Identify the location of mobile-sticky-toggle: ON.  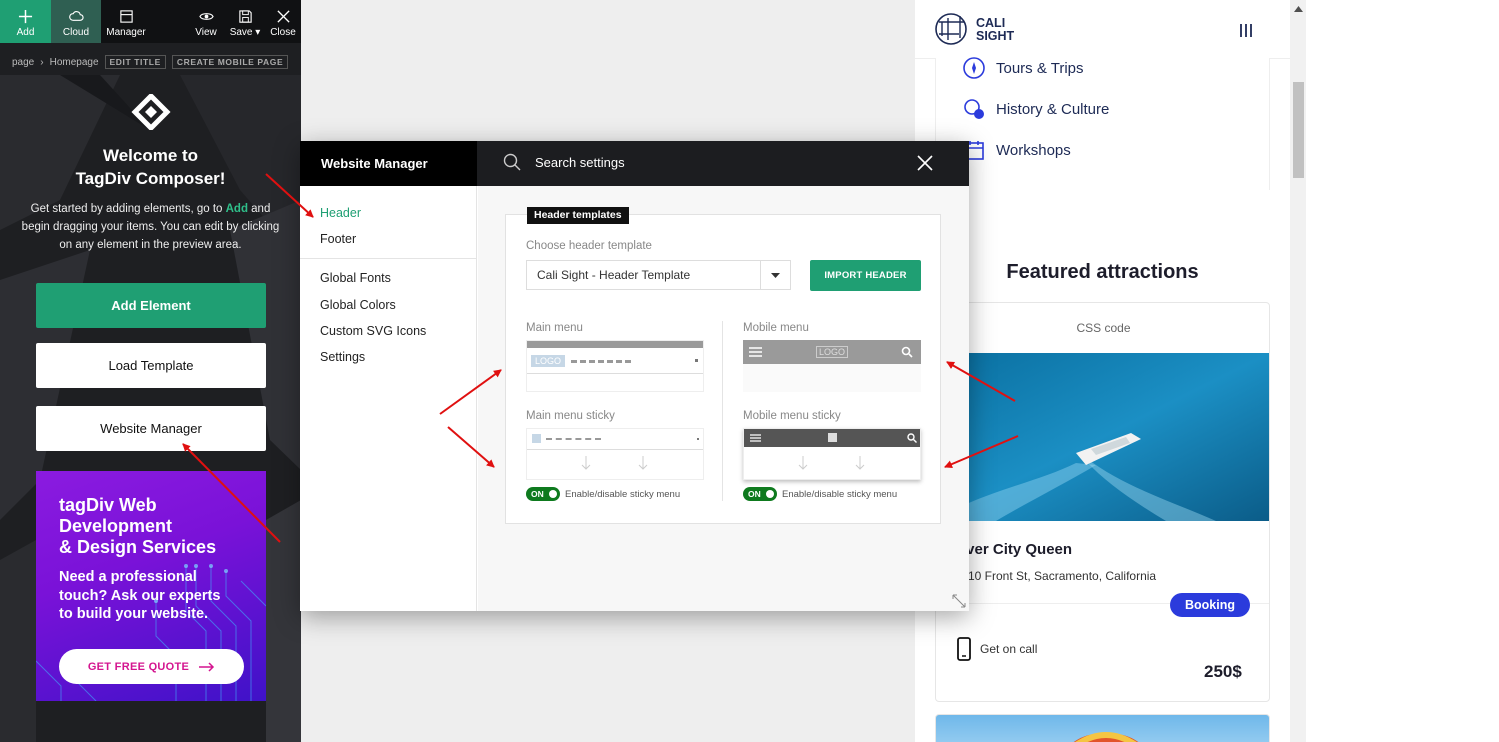
(760, 494).